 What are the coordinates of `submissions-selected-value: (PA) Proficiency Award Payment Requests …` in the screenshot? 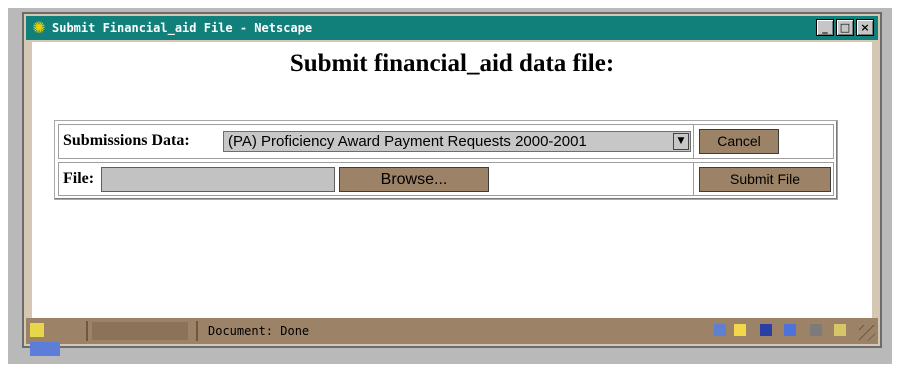 It's located at (407, 141).